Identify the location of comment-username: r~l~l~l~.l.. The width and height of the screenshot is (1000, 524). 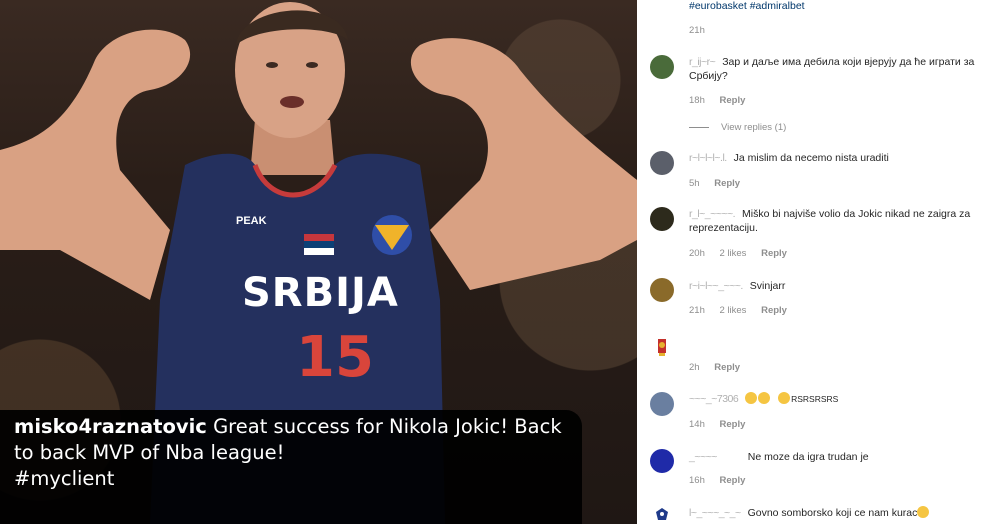
(708, 158).